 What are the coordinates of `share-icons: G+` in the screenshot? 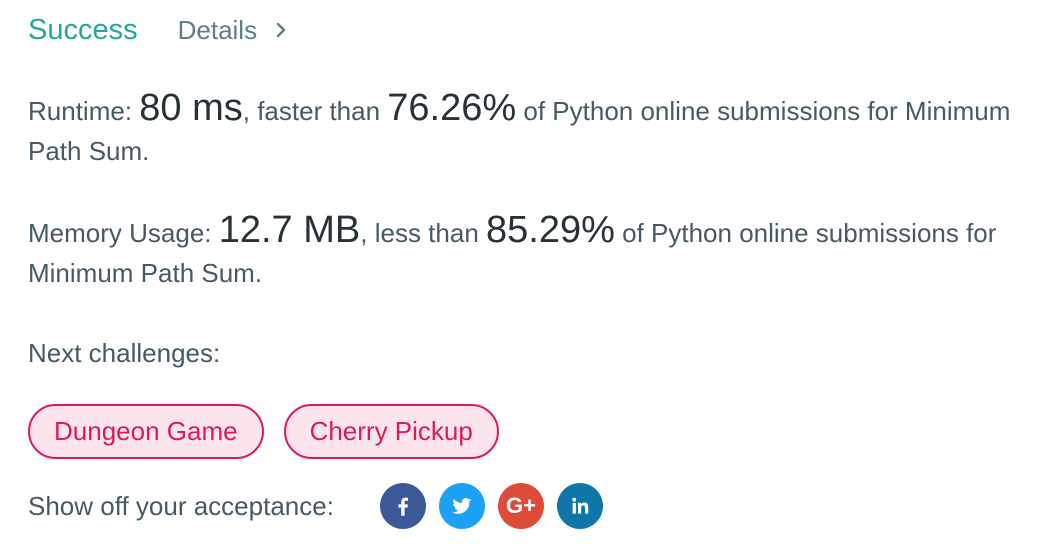 It's located at (491, 506).